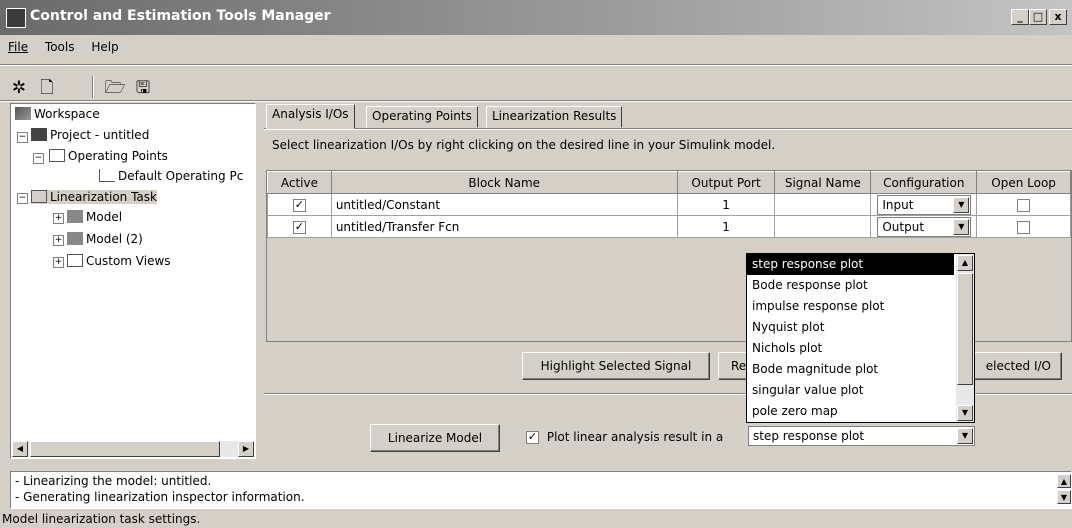 The width and height of the screenshot is (1072, 528). Describe the element at coordinates (422, 117) in the screenshot. I see `tab-operating-points: Operating Points` at that location.